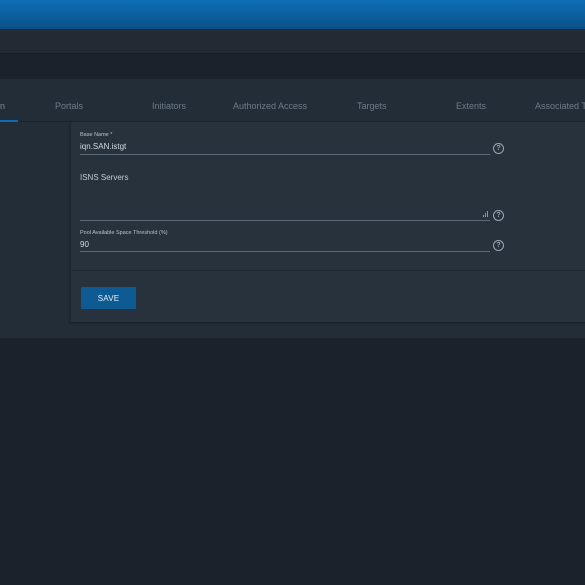 The image size is (585, 585). What do you see at coordinates (9, 121) in the screenshot?
I see `active-tab-indicator` at bounding box center [9, 121].